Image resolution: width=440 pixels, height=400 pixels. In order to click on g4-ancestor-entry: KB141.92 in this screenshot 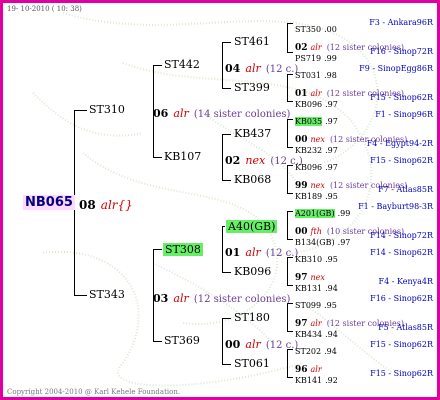, I will do `click(316, 378)`.